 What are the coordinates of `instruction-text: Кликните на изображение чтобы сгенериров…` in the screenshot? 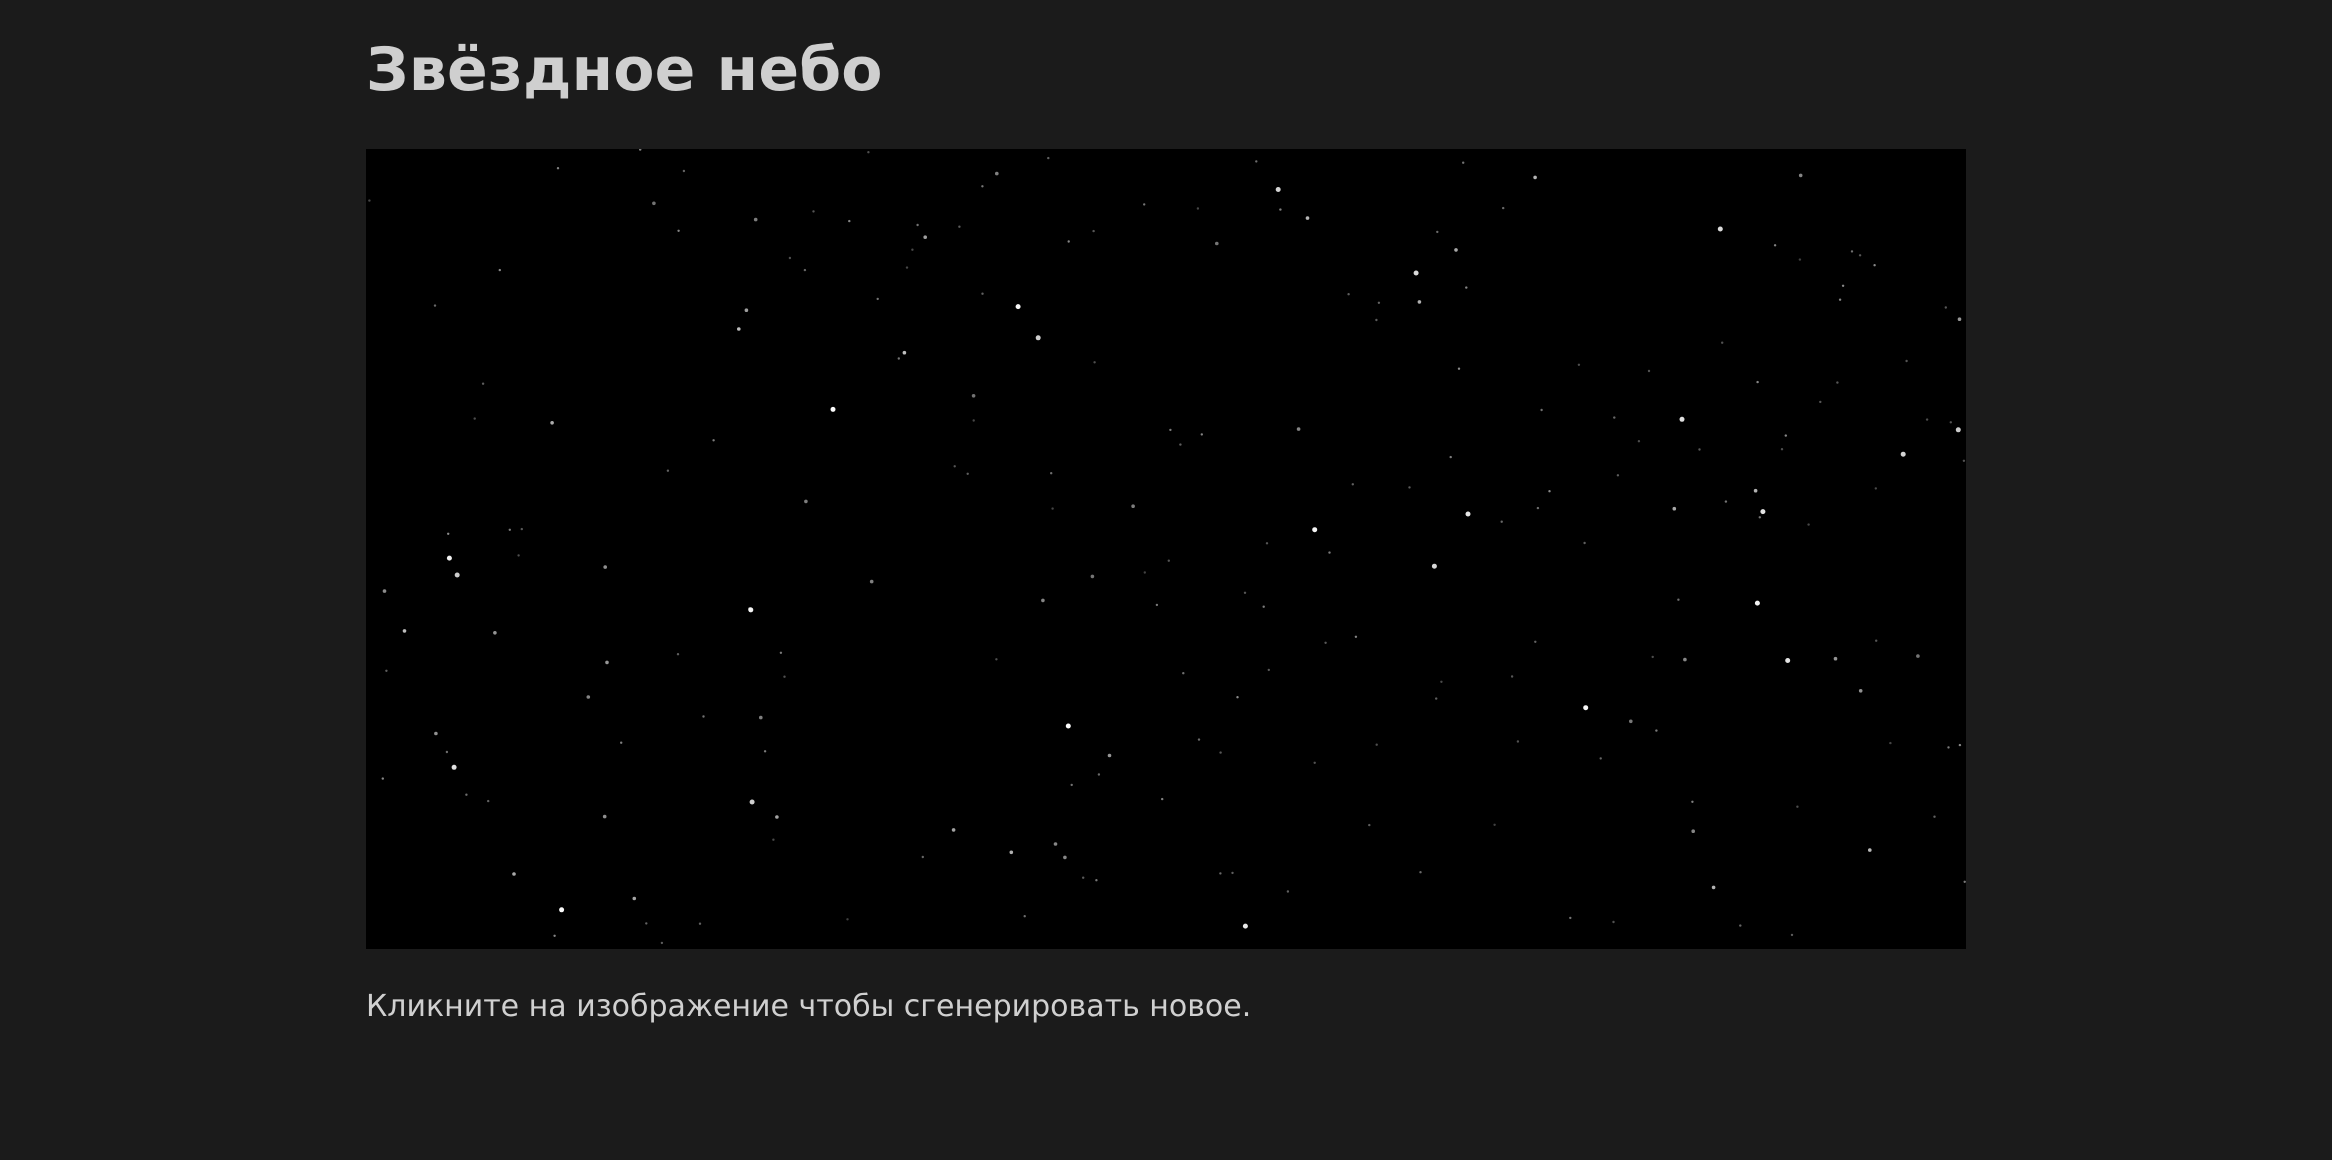 It's located at (809, 1006).